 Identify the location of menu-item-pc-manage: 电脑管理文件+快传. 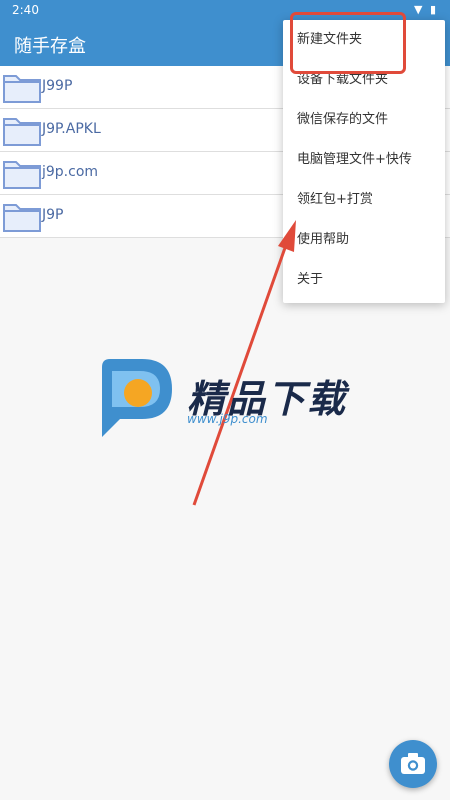
(364, 160).